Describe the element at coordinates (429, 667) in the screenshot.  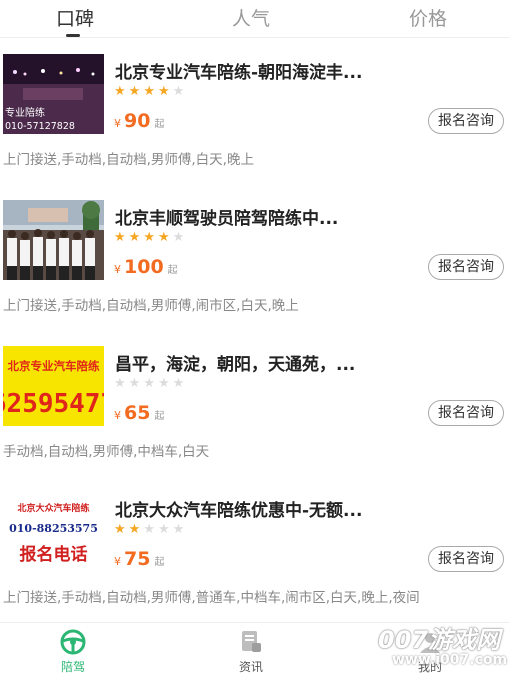
I see `nav-label: 我的` at that location.